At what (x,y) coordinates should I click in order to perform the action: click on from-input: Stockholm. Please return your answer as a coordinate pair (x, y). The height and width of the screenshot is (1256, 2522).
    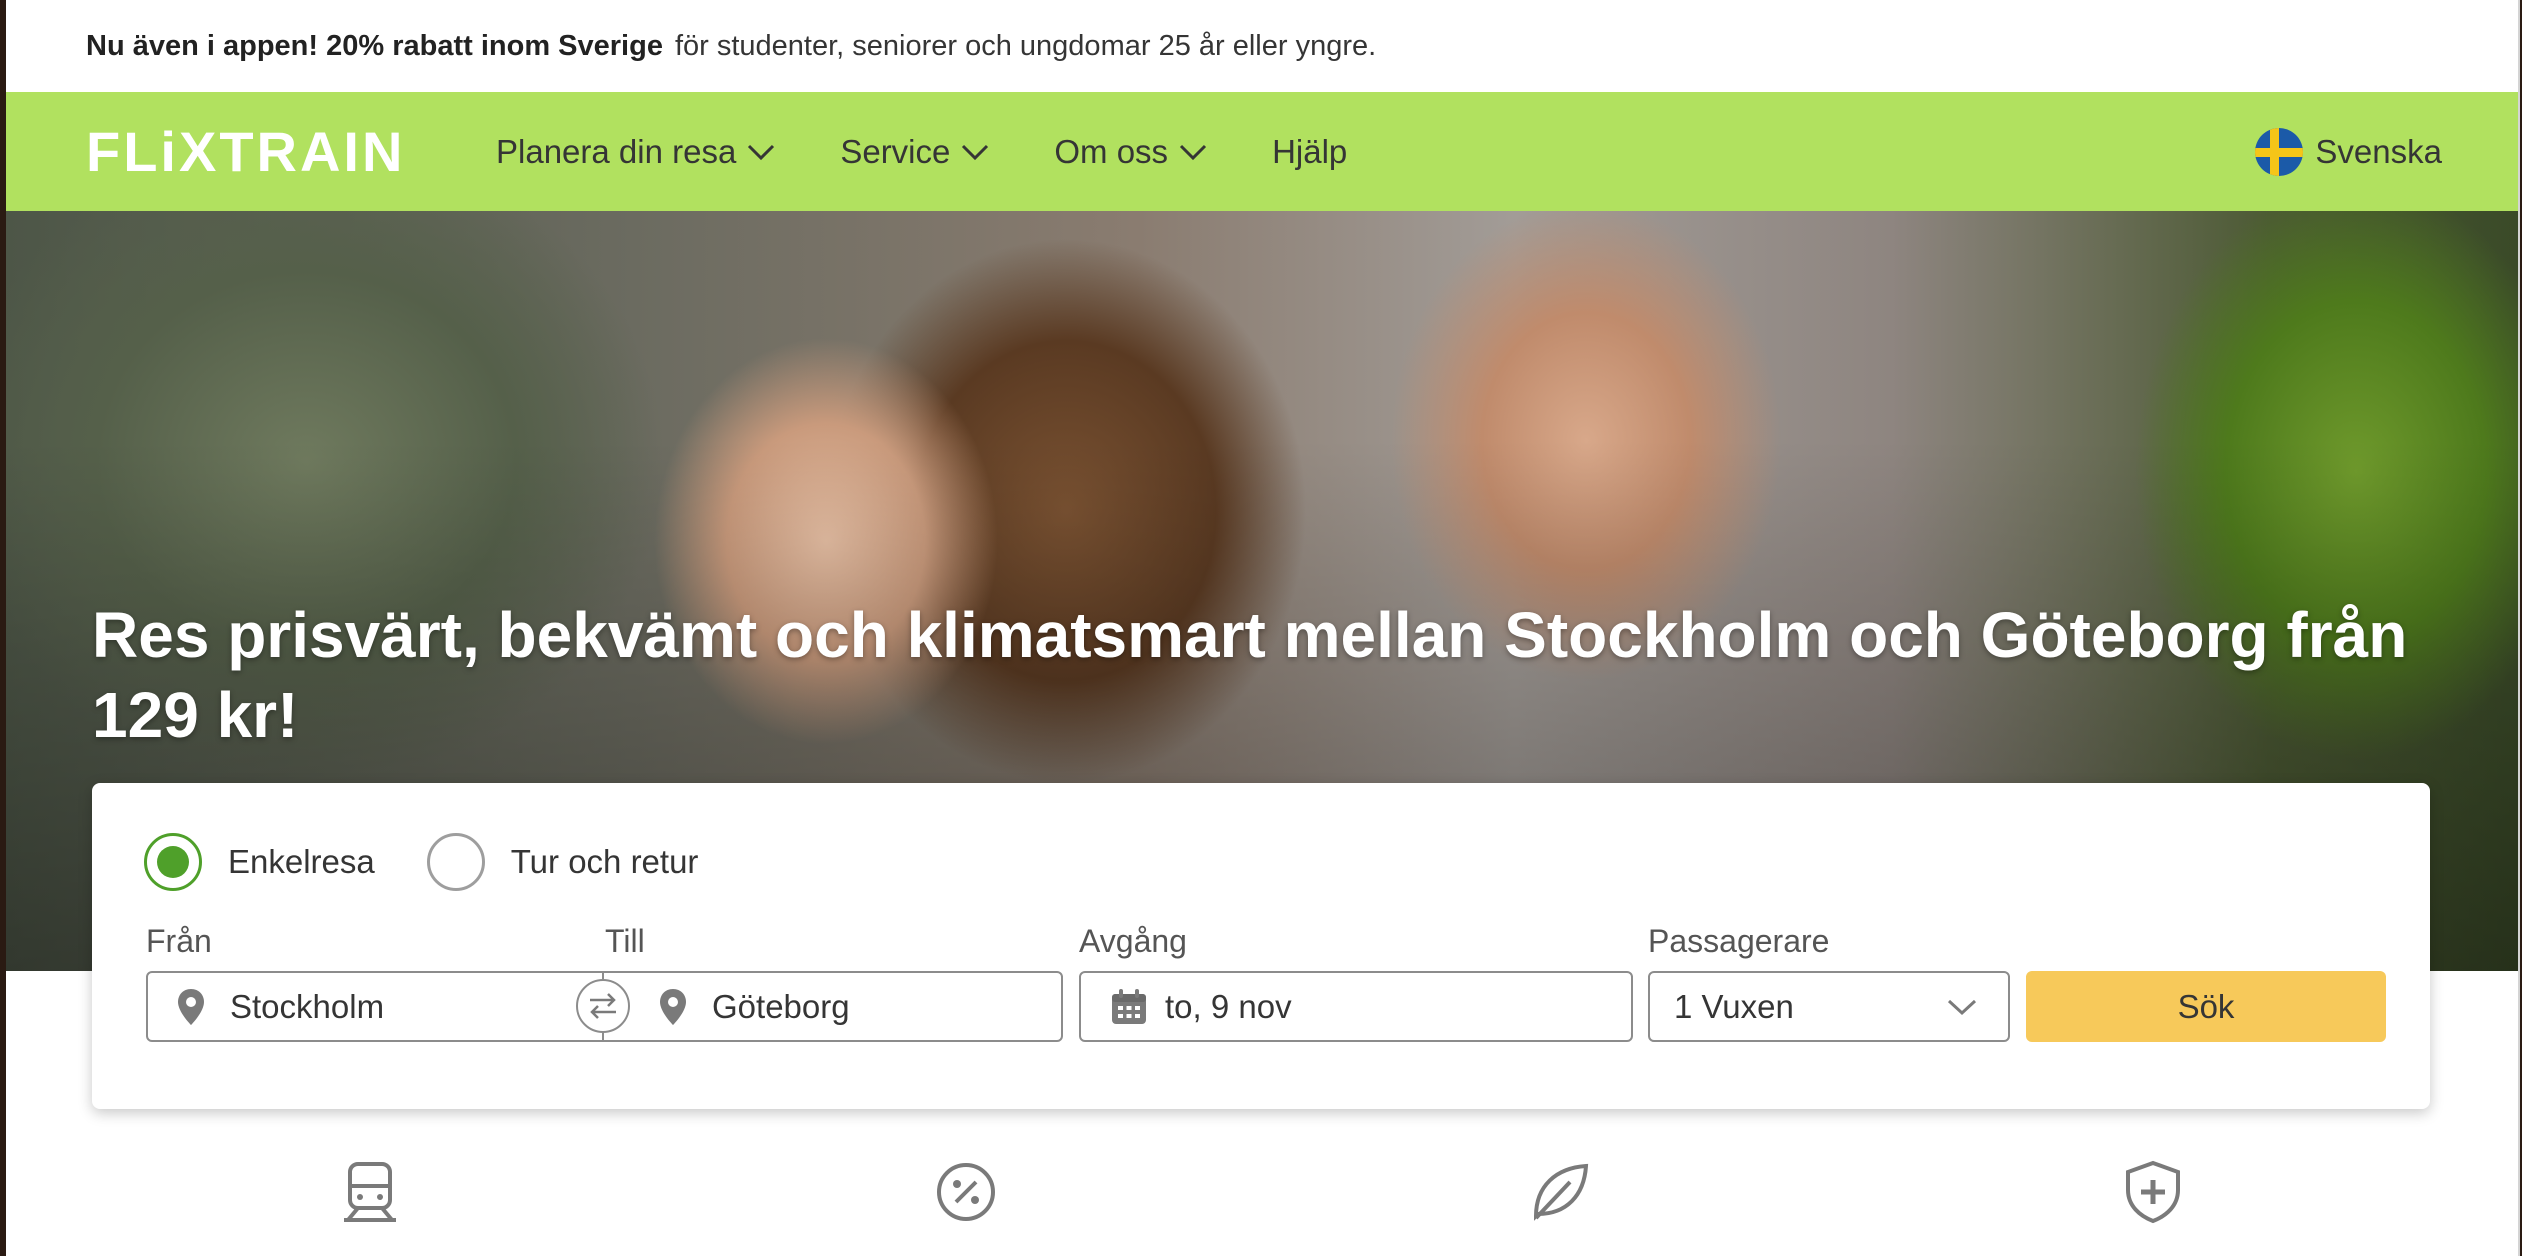
    Looking at the image, I should click on (376, 1006).